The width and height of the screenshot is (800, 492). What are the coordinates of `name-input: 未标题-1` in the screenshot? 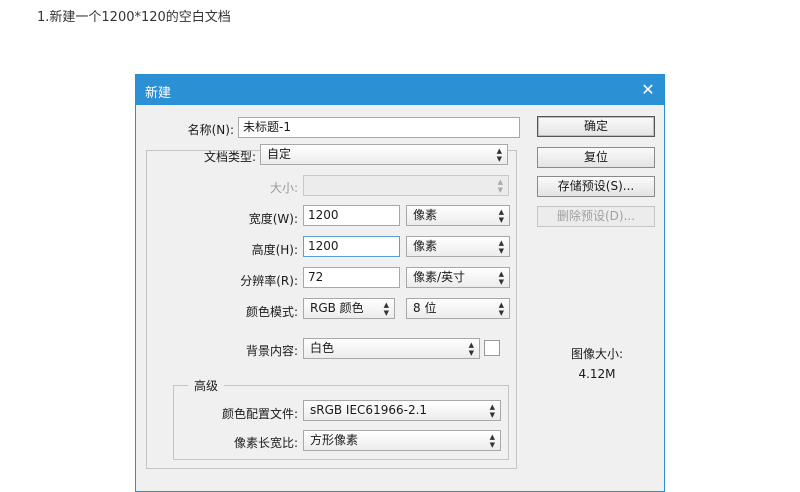 It's located at (379, 127).